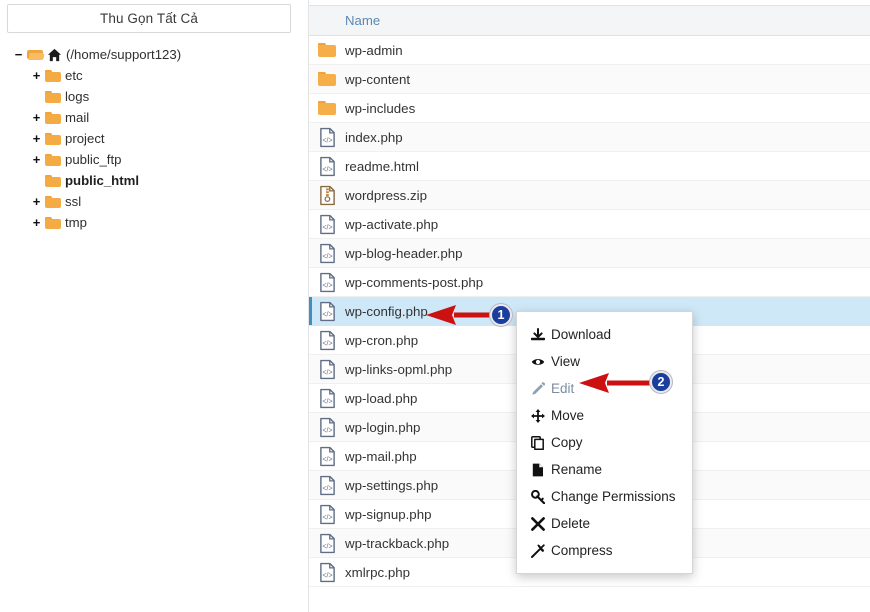 The image size is (870, 612). I want to click on table-row: wordpress.zip, so click(589, 195).